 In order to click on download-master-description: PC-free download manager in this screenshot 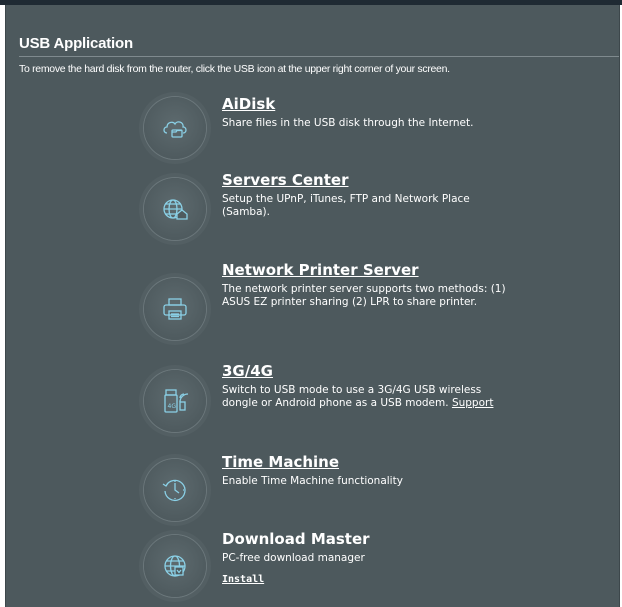, I will do `click(293, 558)`.